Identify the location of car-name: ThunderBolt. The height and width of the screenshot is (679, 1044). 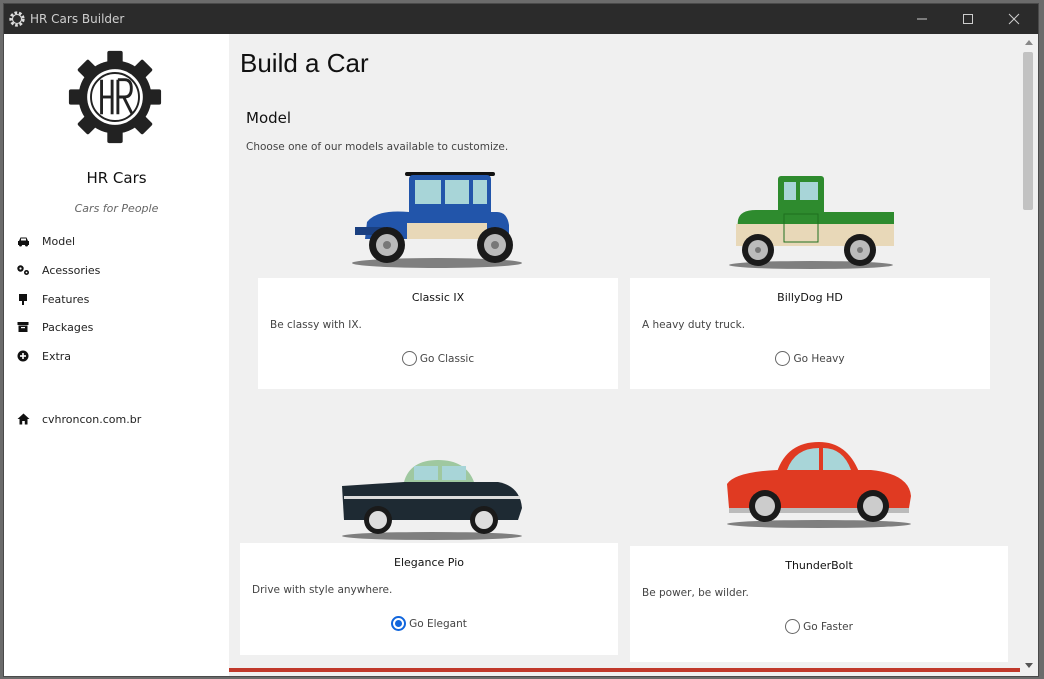
(819, 565).